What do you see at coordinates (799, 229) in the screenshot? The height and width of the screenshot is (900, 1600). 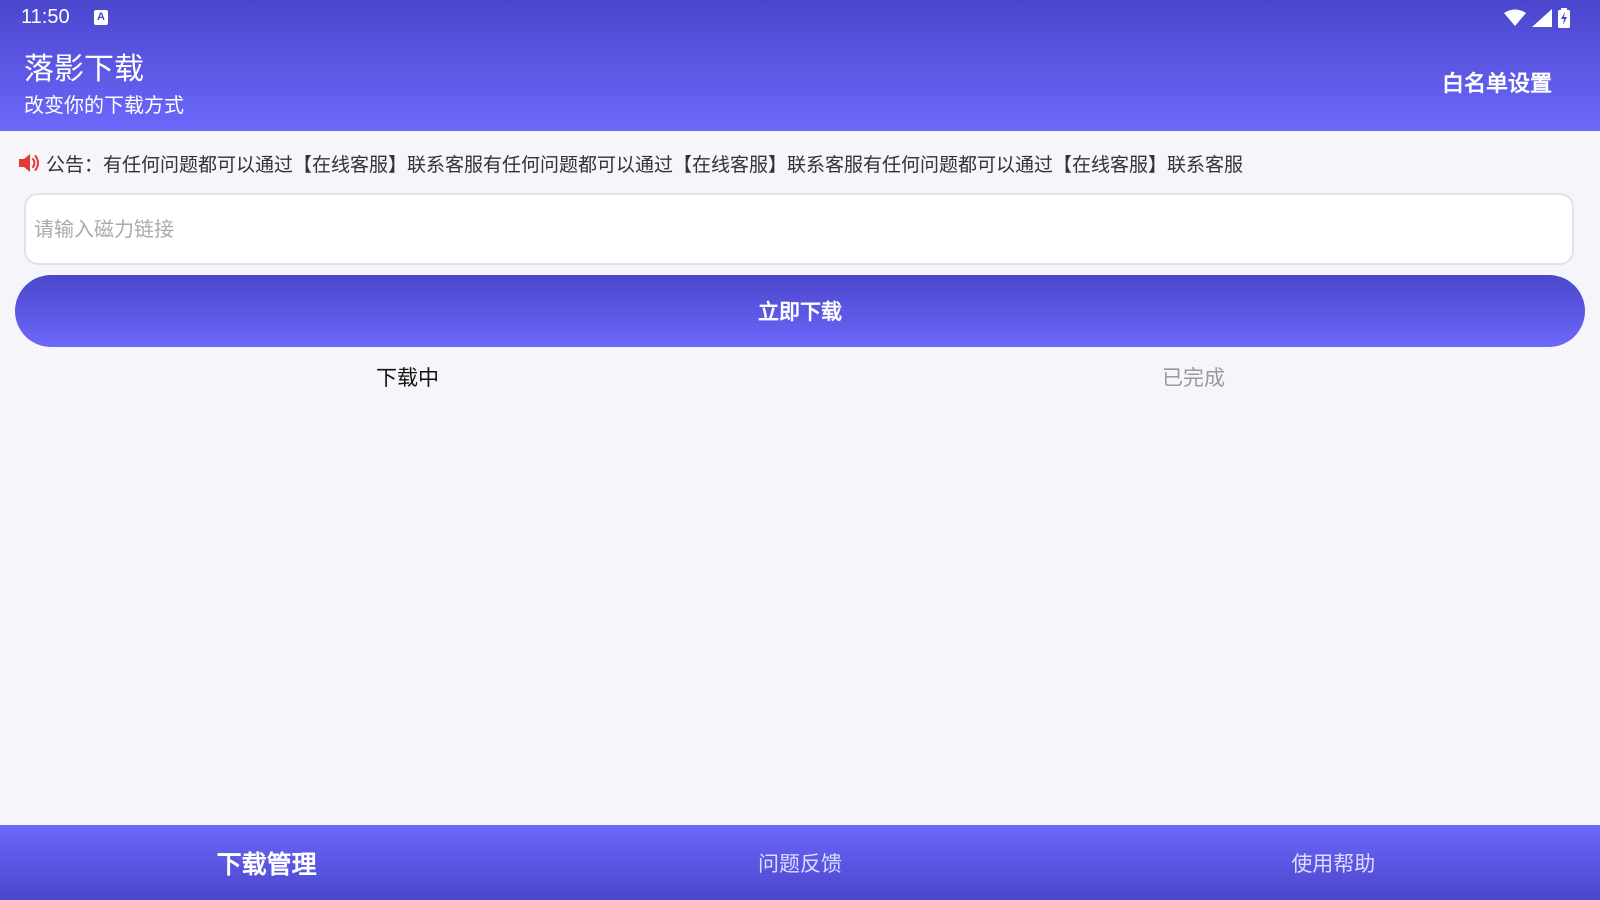 I see `magnet-link-input` at bounding box center [799, 229].